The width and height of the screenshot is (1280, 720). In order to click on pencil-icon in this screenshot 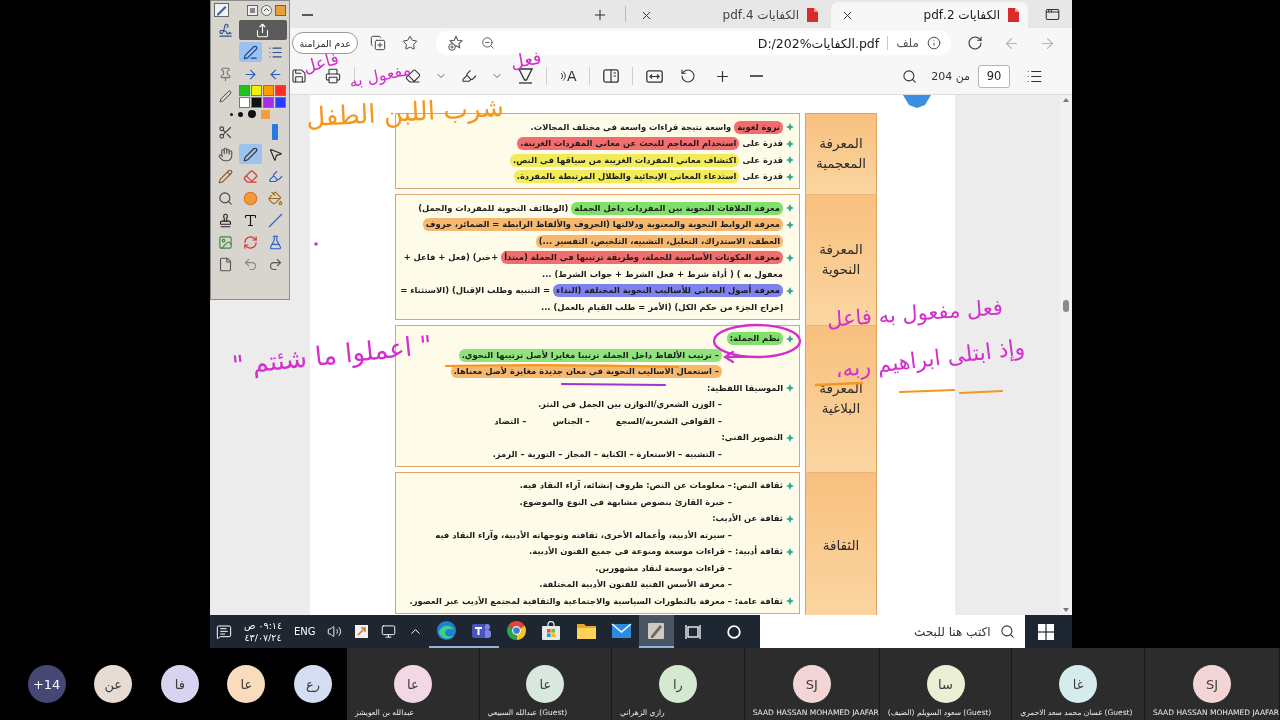, I will do `click(225, 176)`.